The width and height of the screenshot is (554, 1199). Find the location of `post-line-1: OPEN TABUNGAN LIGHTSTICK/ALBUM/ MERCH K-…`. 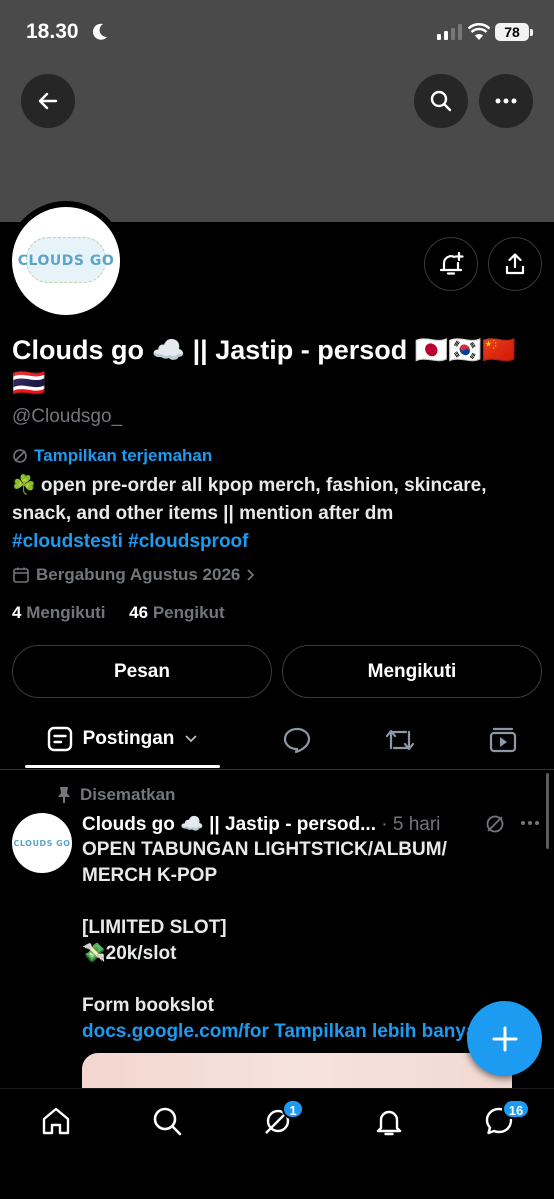

post-line-1: OPEN TABUNGAN LIGHTSTICK/ALBUM/ MERCH K-… is located at coordinates (264, 862).